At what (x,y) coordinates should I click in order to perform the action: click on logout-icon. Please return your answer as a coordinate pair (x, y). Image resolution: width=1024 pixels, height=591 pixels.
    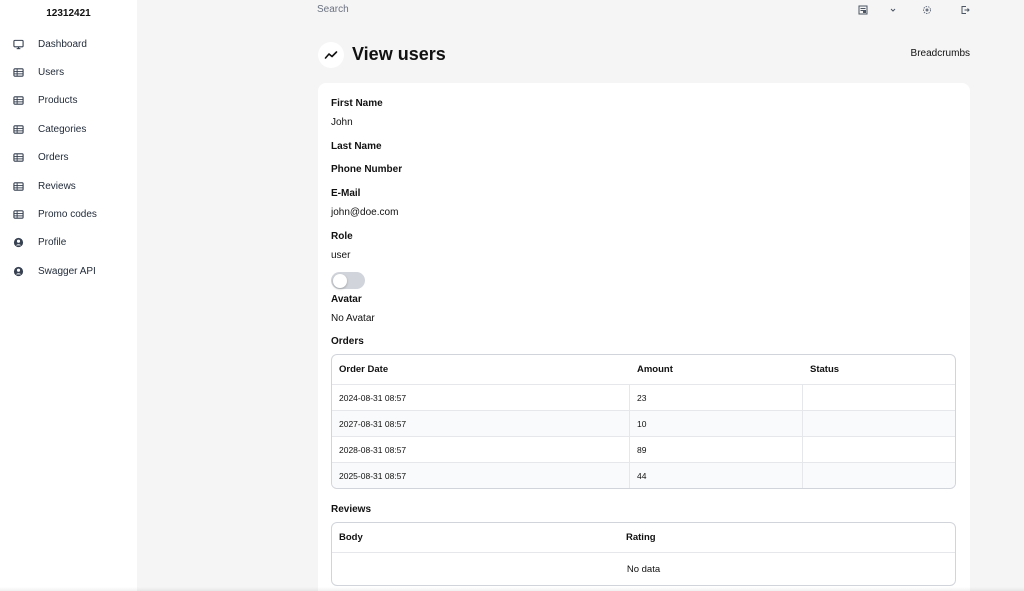
    Looking at the image, I should click on (965, 10).